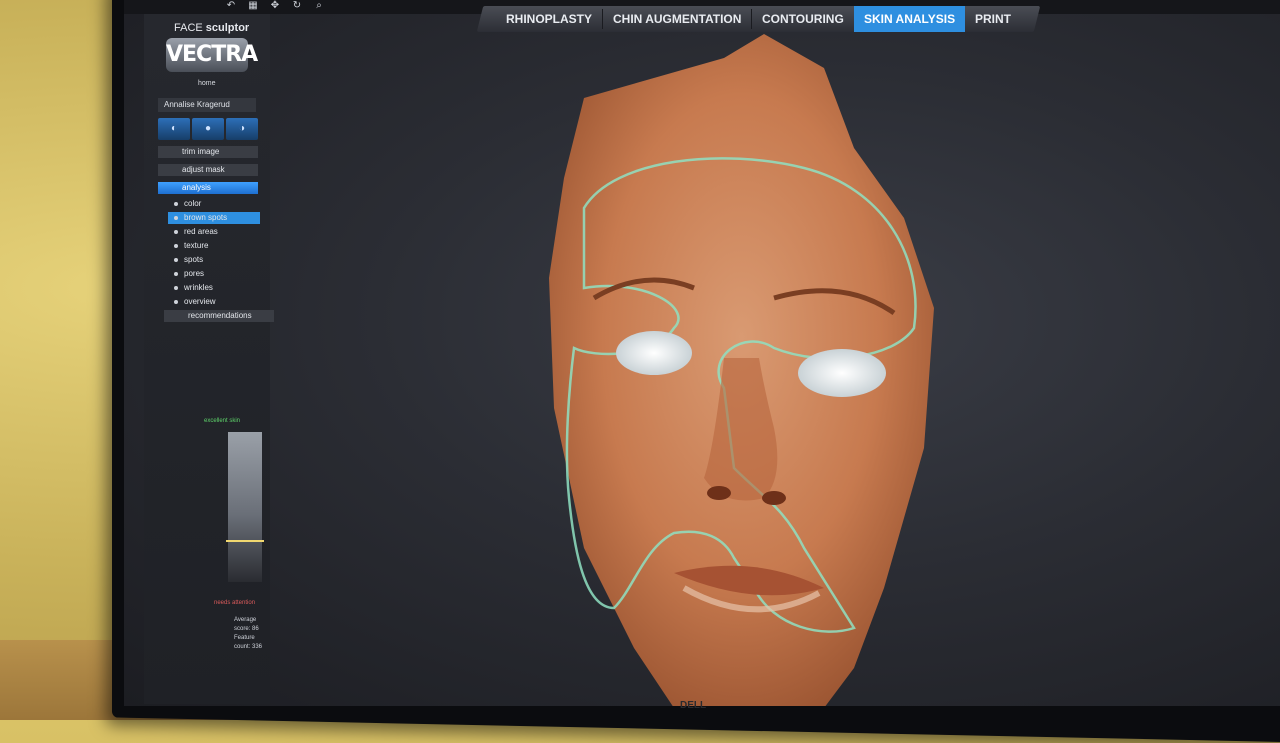  I want to click on recommendations-button: recommendations, so click(219, 316).